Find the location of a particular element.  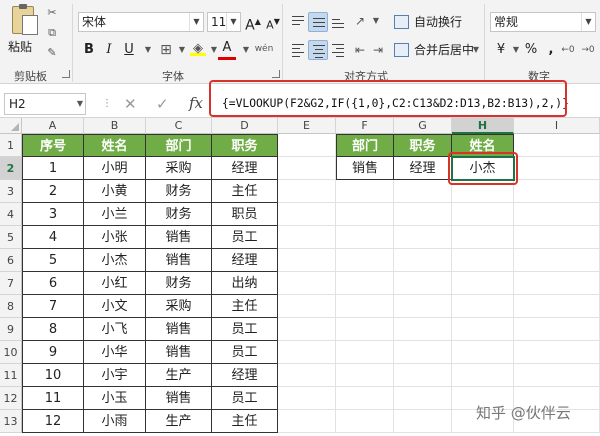

table-cell: 2 is located at coordinates (53, 191).